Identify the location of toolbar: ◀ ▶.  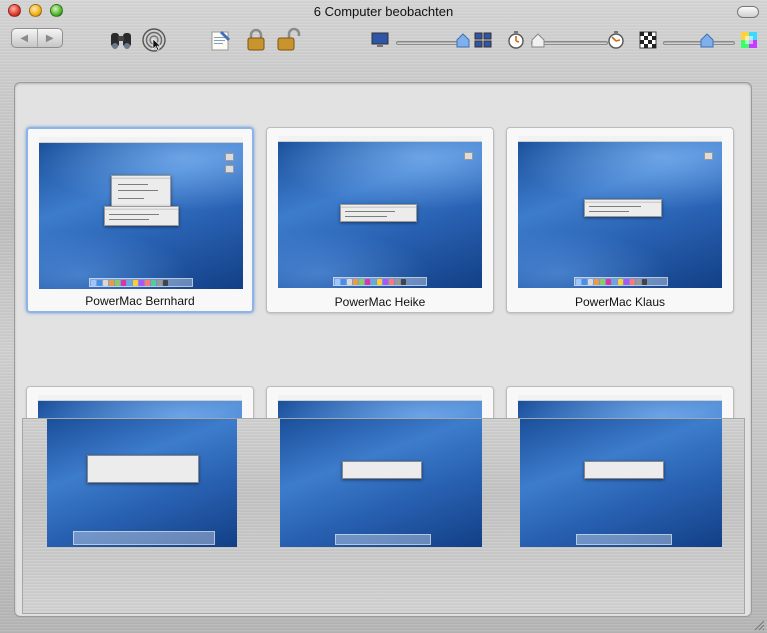
(383, 41).